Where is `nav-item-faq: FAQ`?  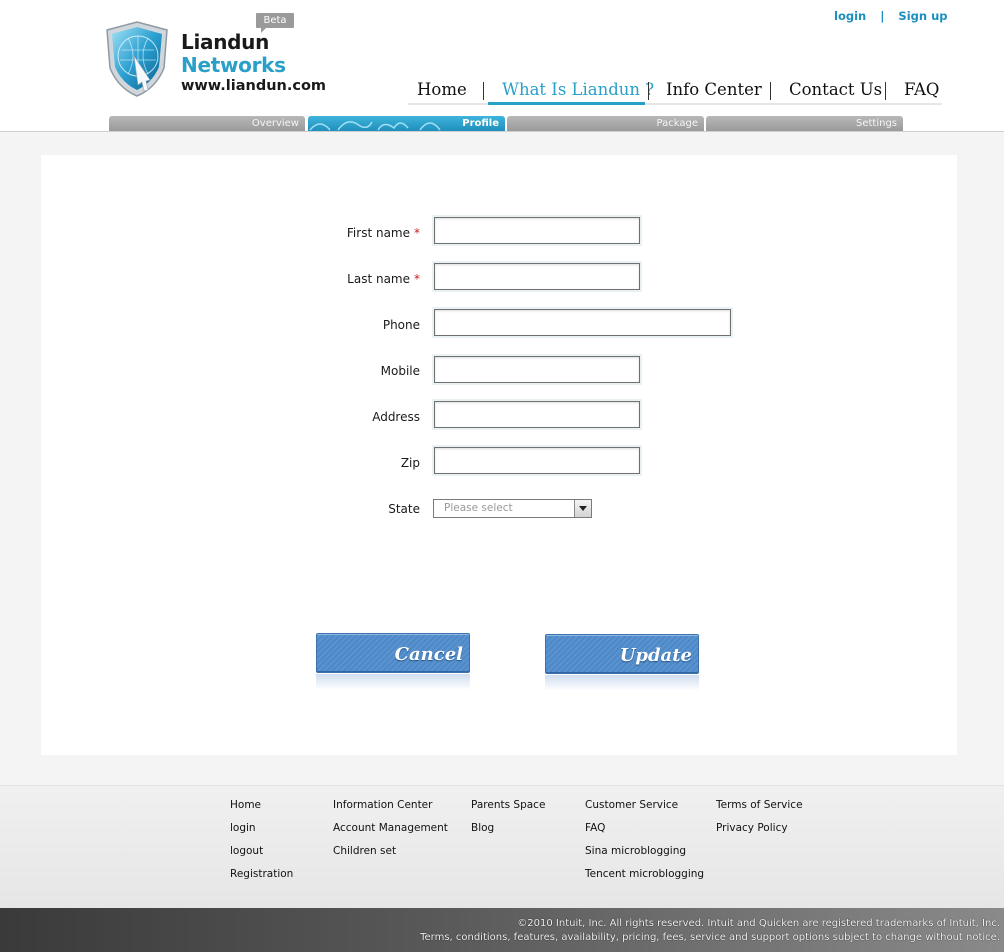 nav-item-faq: FAQ is located at coordinates (921, 89).